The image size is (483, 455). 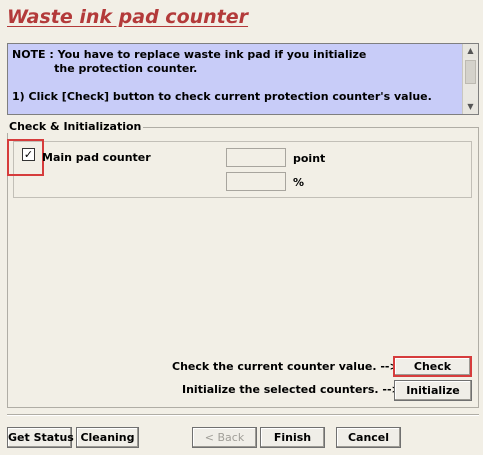 What do you see at coordinates (470, 51) in the screenshot?
I see `scroll-up-icon: ▲` at bounding box center [470, 51].